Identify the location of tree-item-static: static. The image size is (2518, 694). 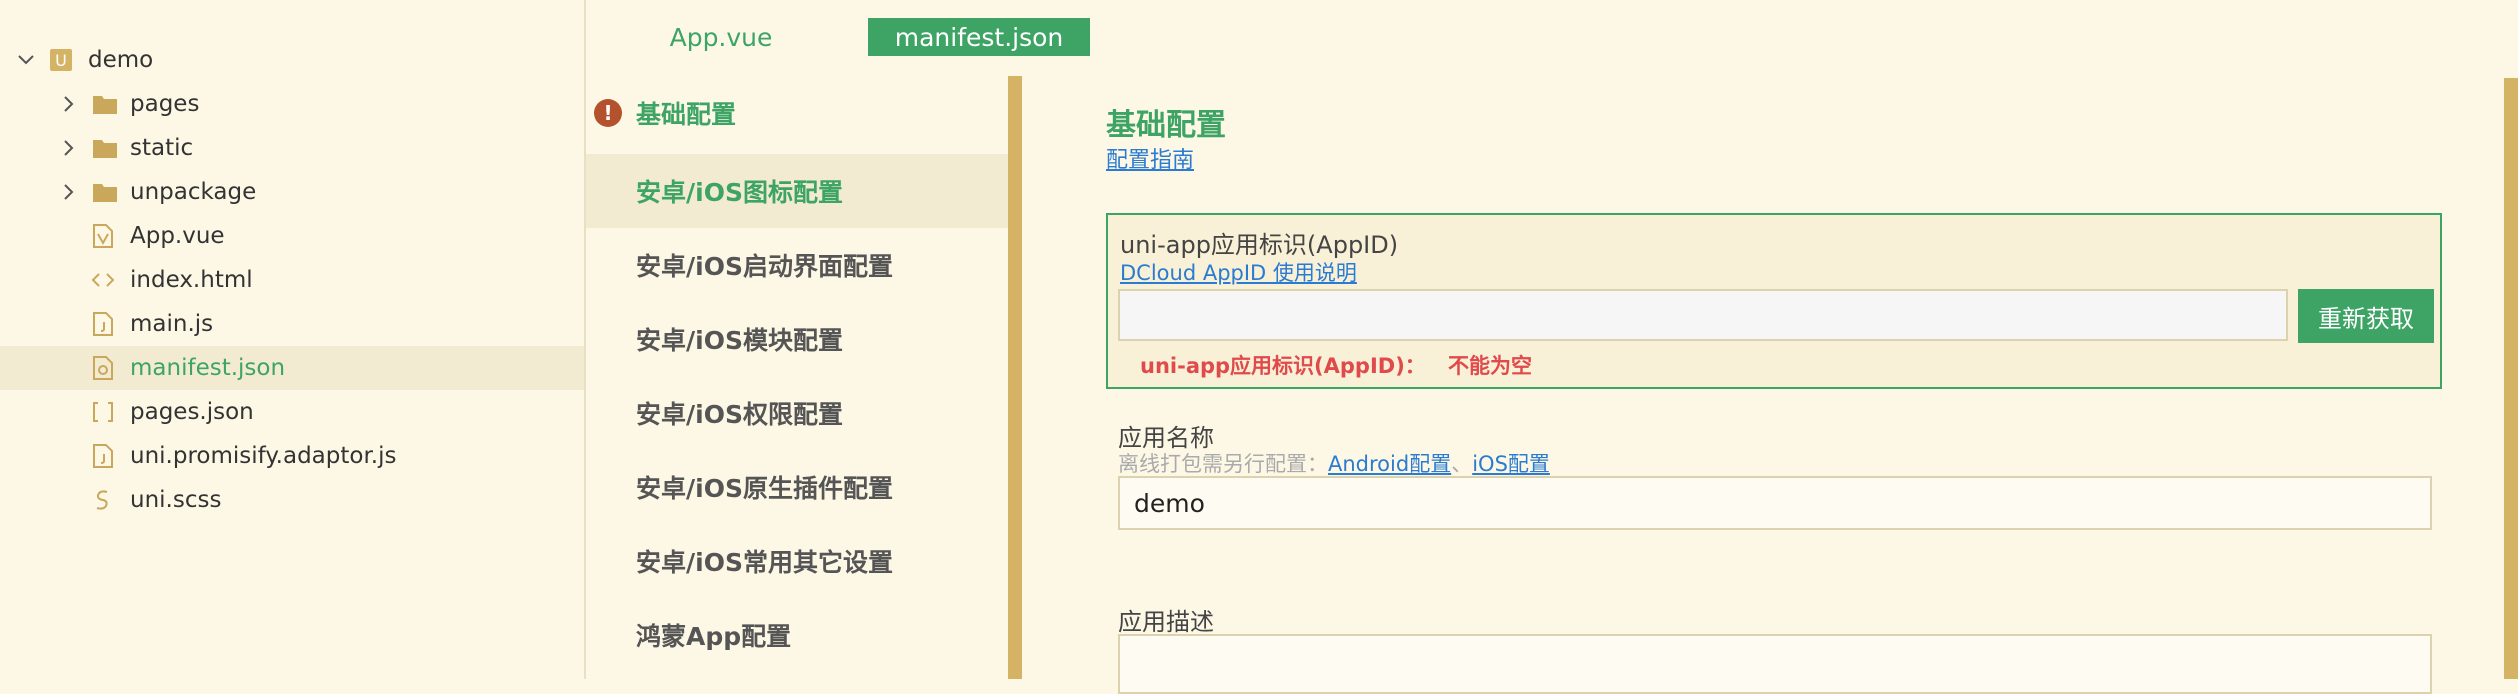
(292, 148).